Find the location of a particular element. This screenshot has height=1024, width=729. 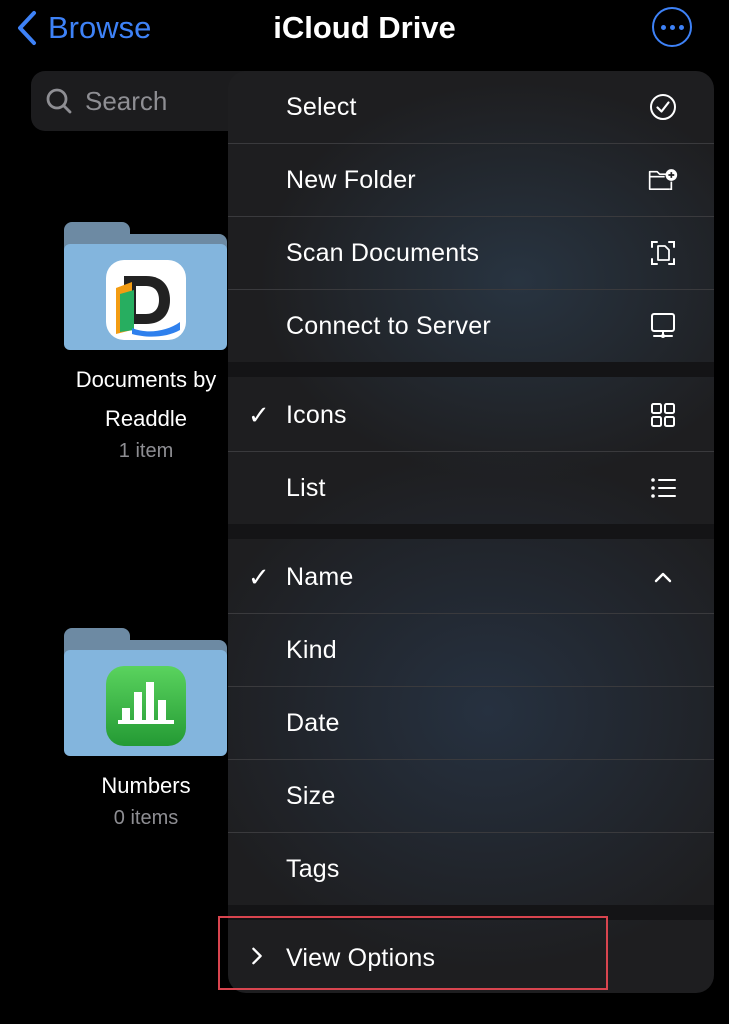

documents-app-icon is located at coordinates (146, 300).